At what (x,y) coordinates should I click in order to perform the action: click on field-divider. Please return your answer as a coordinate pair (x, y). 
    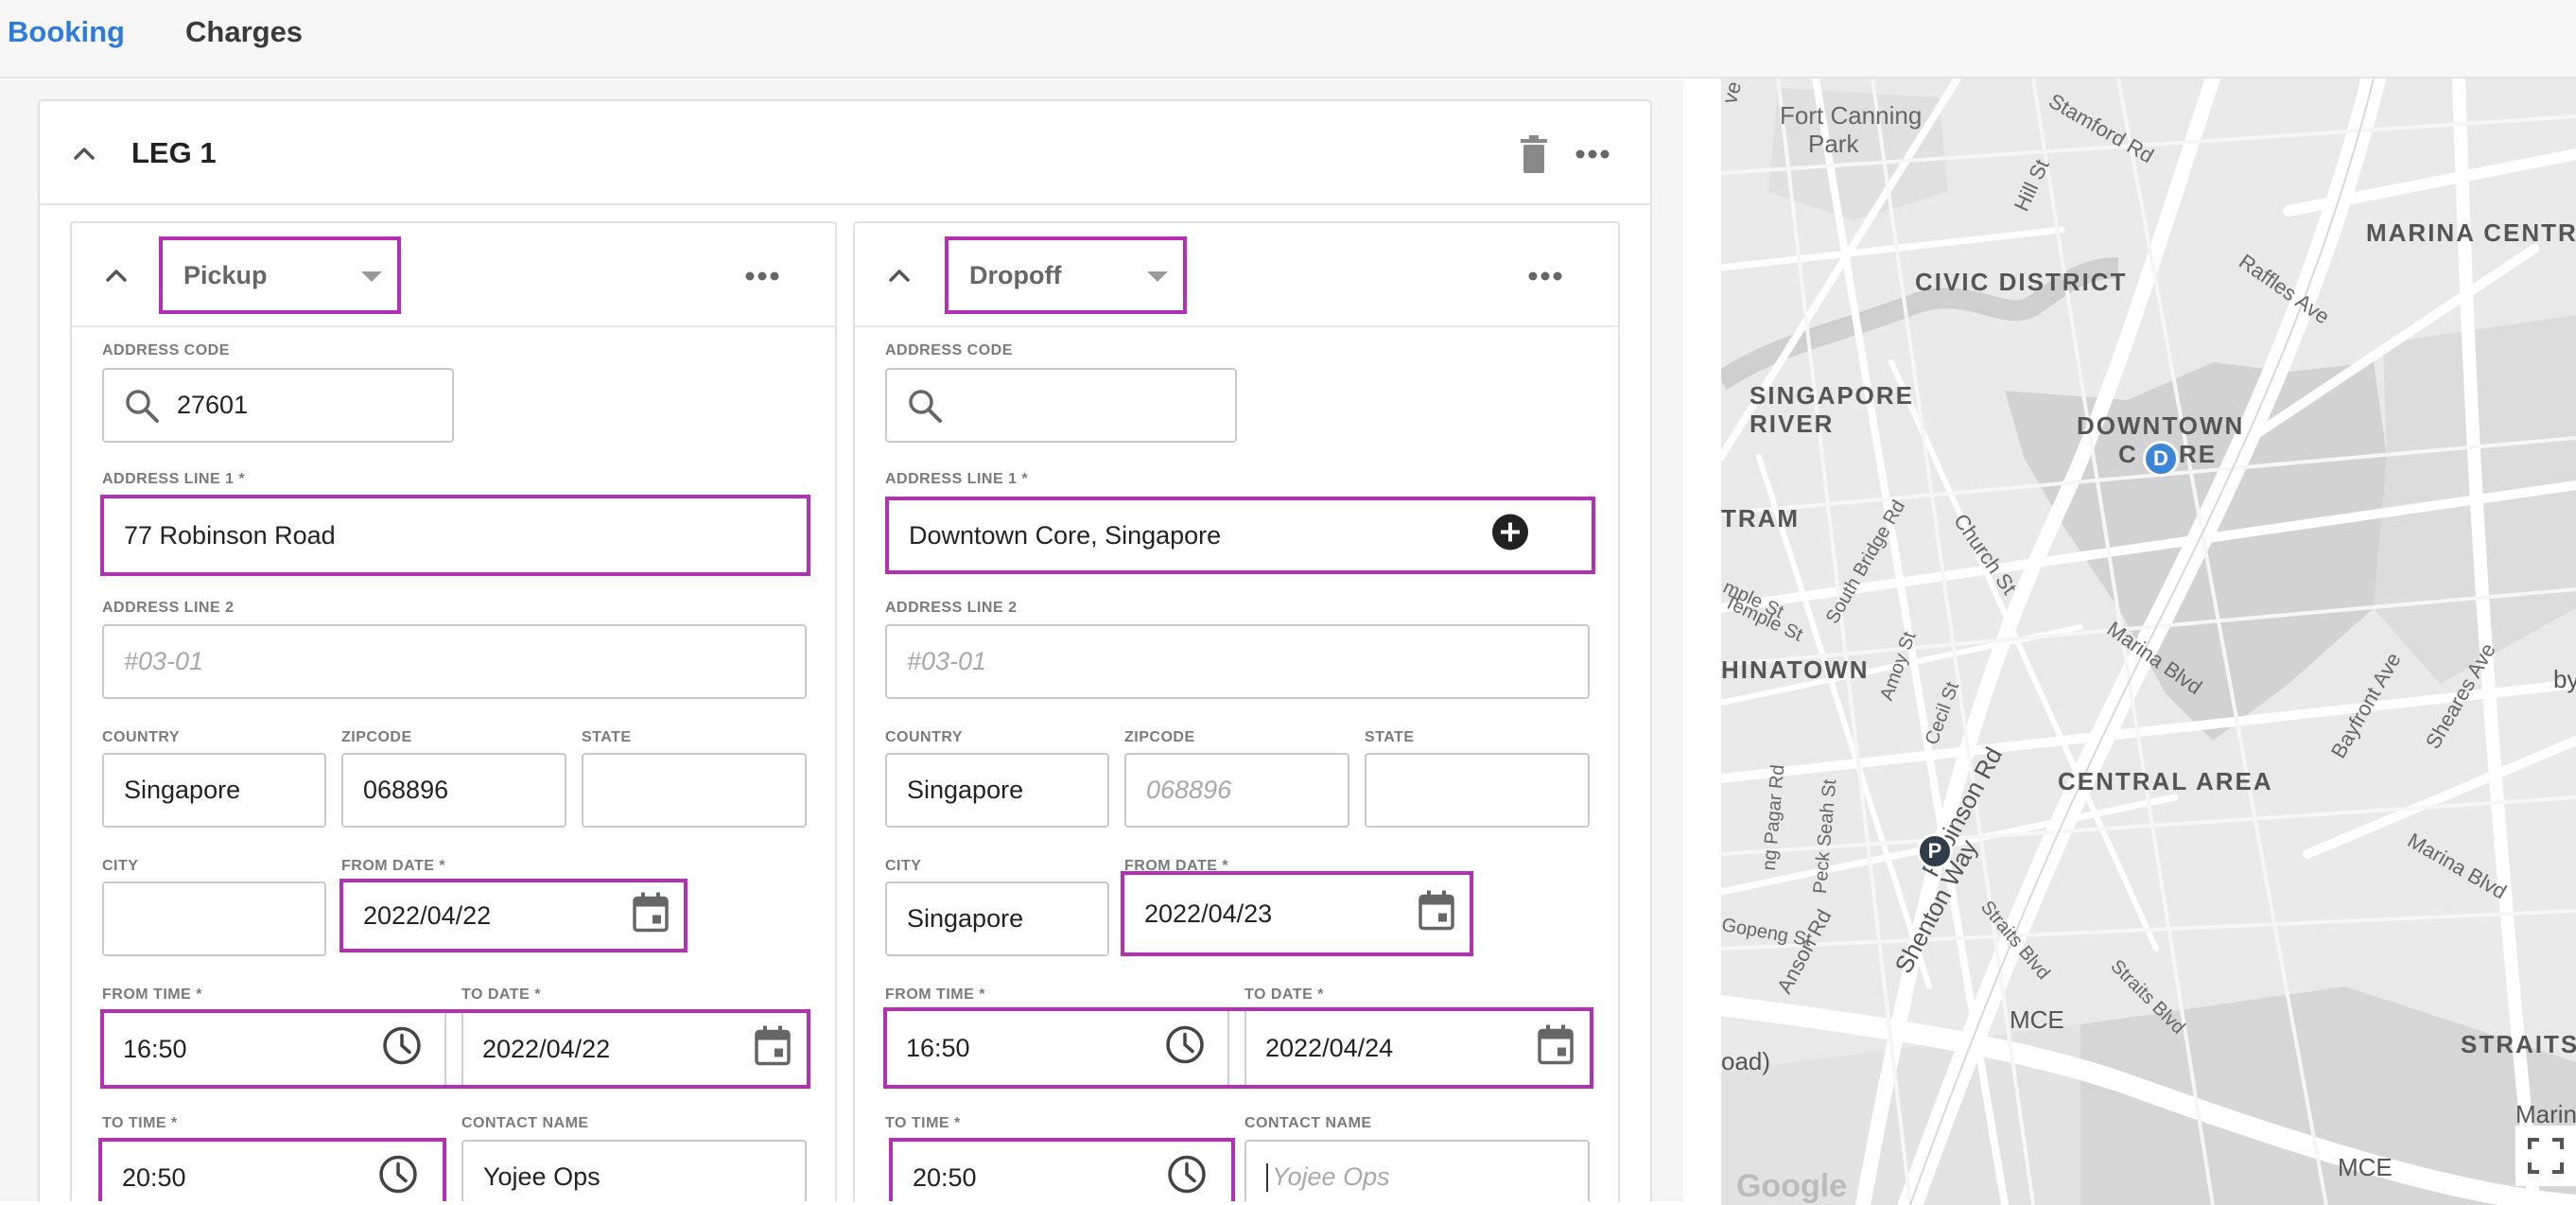
    Looking at the image, I should click on (1228, 1048).